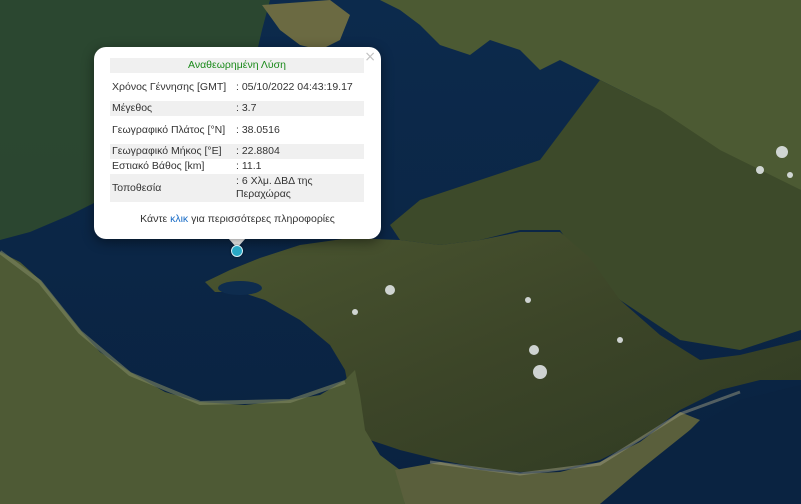 Image resolution: width=801 pixels, height=504 pixels. Describe the element at coordinates (179, 219) in the screenshot. I see `more-info-link: κλικ` at that location.